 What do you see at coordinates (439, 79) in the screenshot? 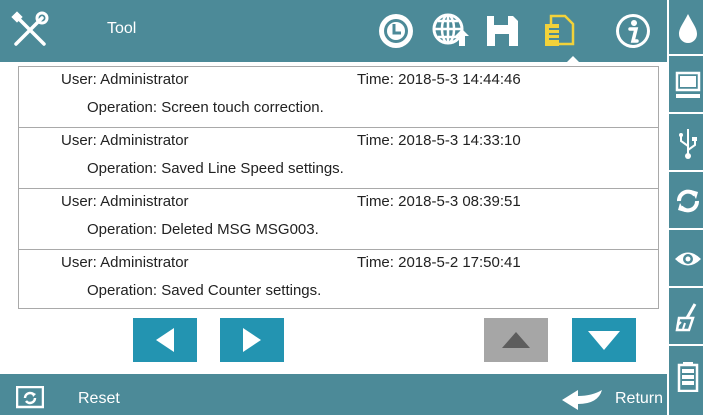
I see `log-time: Time: 2018-5-3 14:44:46` at bounding box center [439, 79].